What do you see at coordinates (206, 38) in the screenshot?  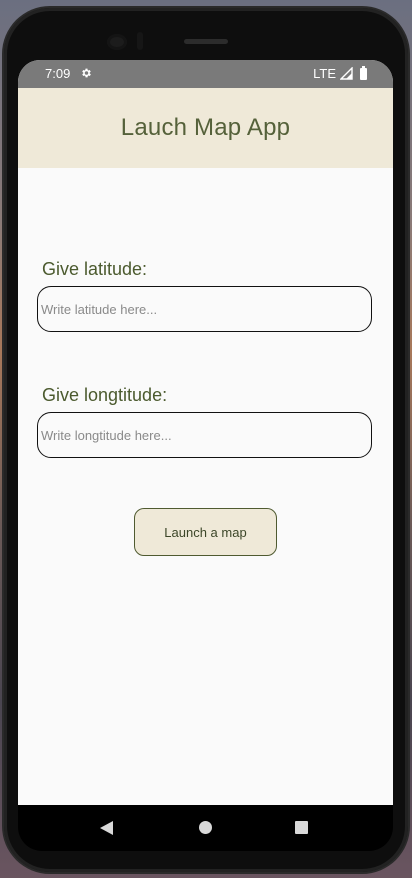 I see `phone-top-bezel` at bounding box center [206, 38].